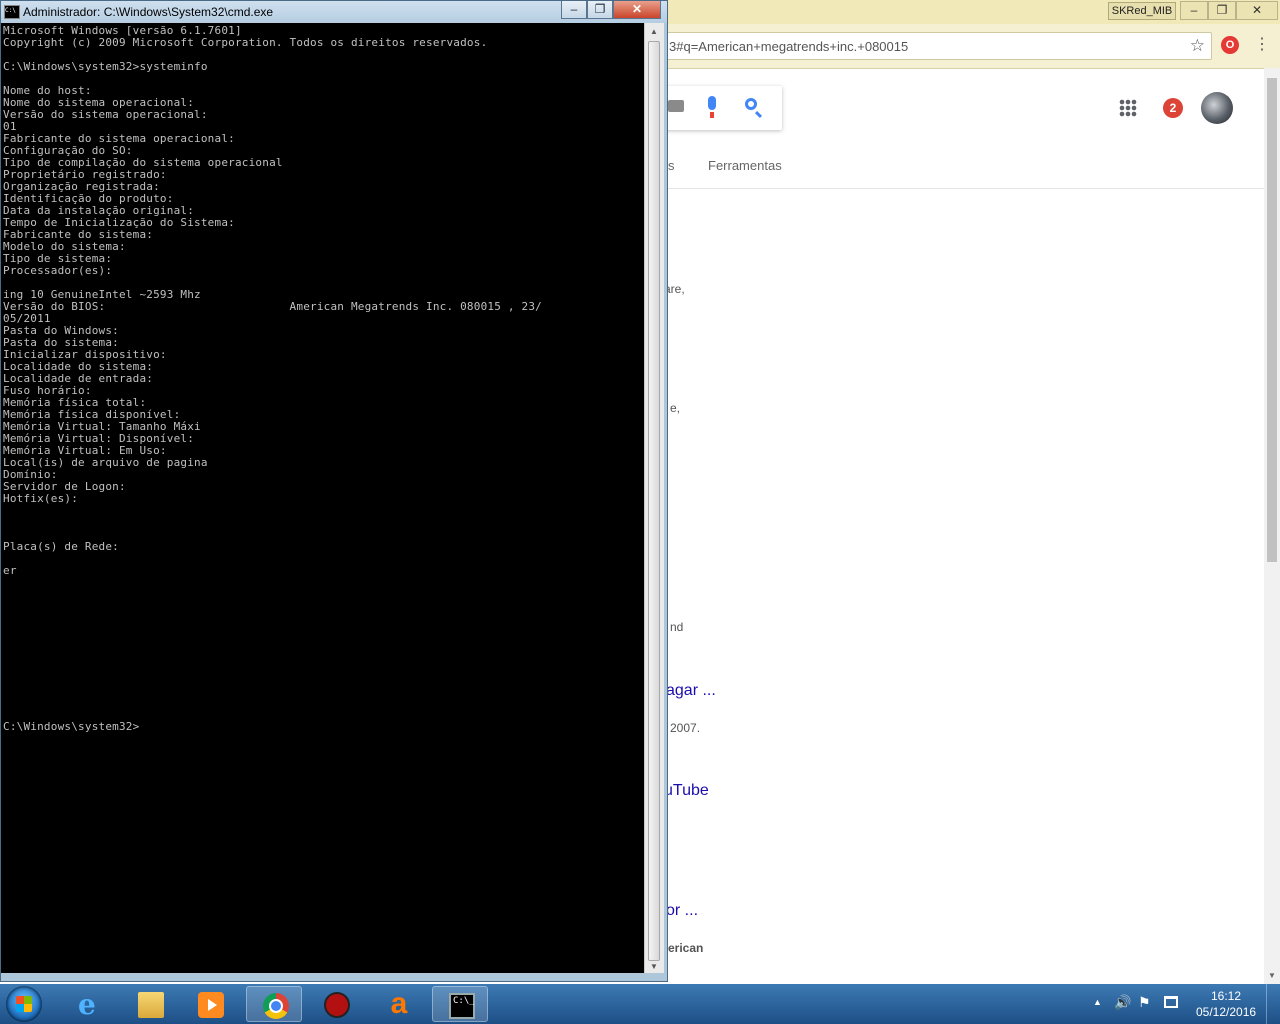  What do you see at coordinates (1273, 1004) in the screenshot?
I see `show-desktop-button` at bounding box center [1273, 1004].